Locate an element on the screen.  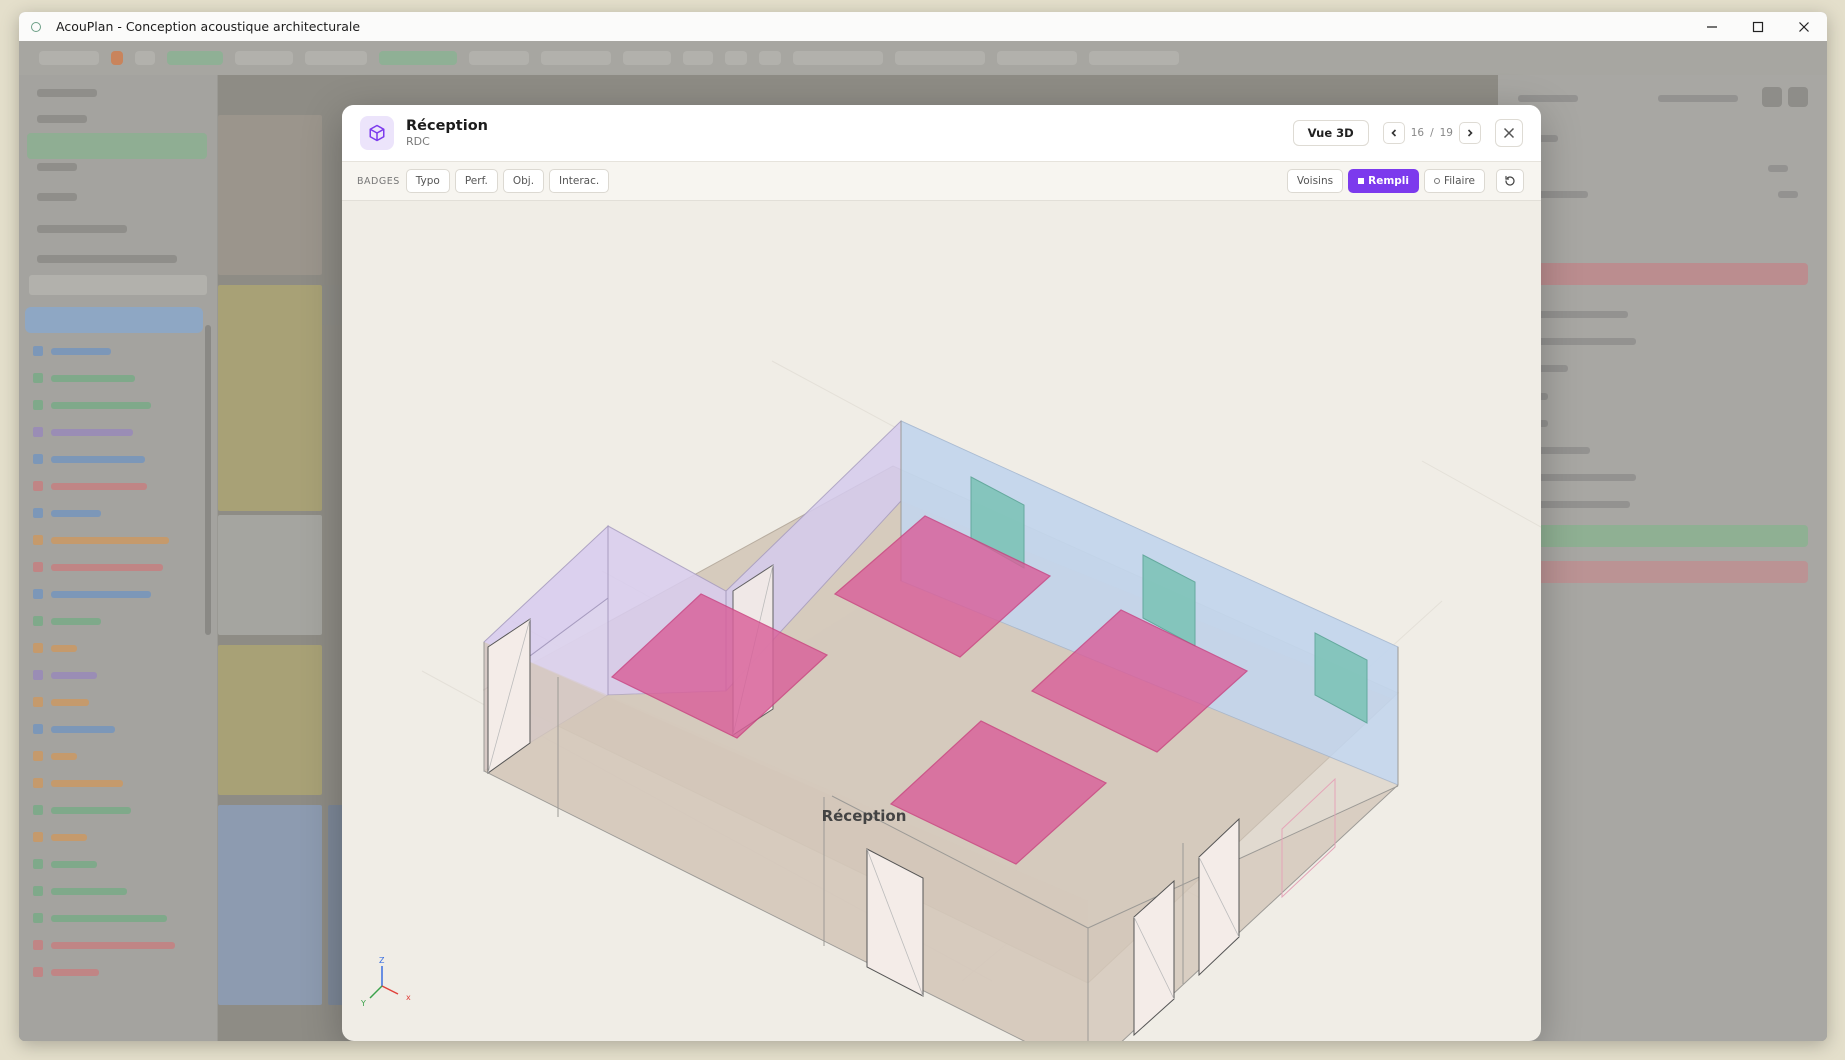
room-level: RDC is located at coordinates (418, 141).